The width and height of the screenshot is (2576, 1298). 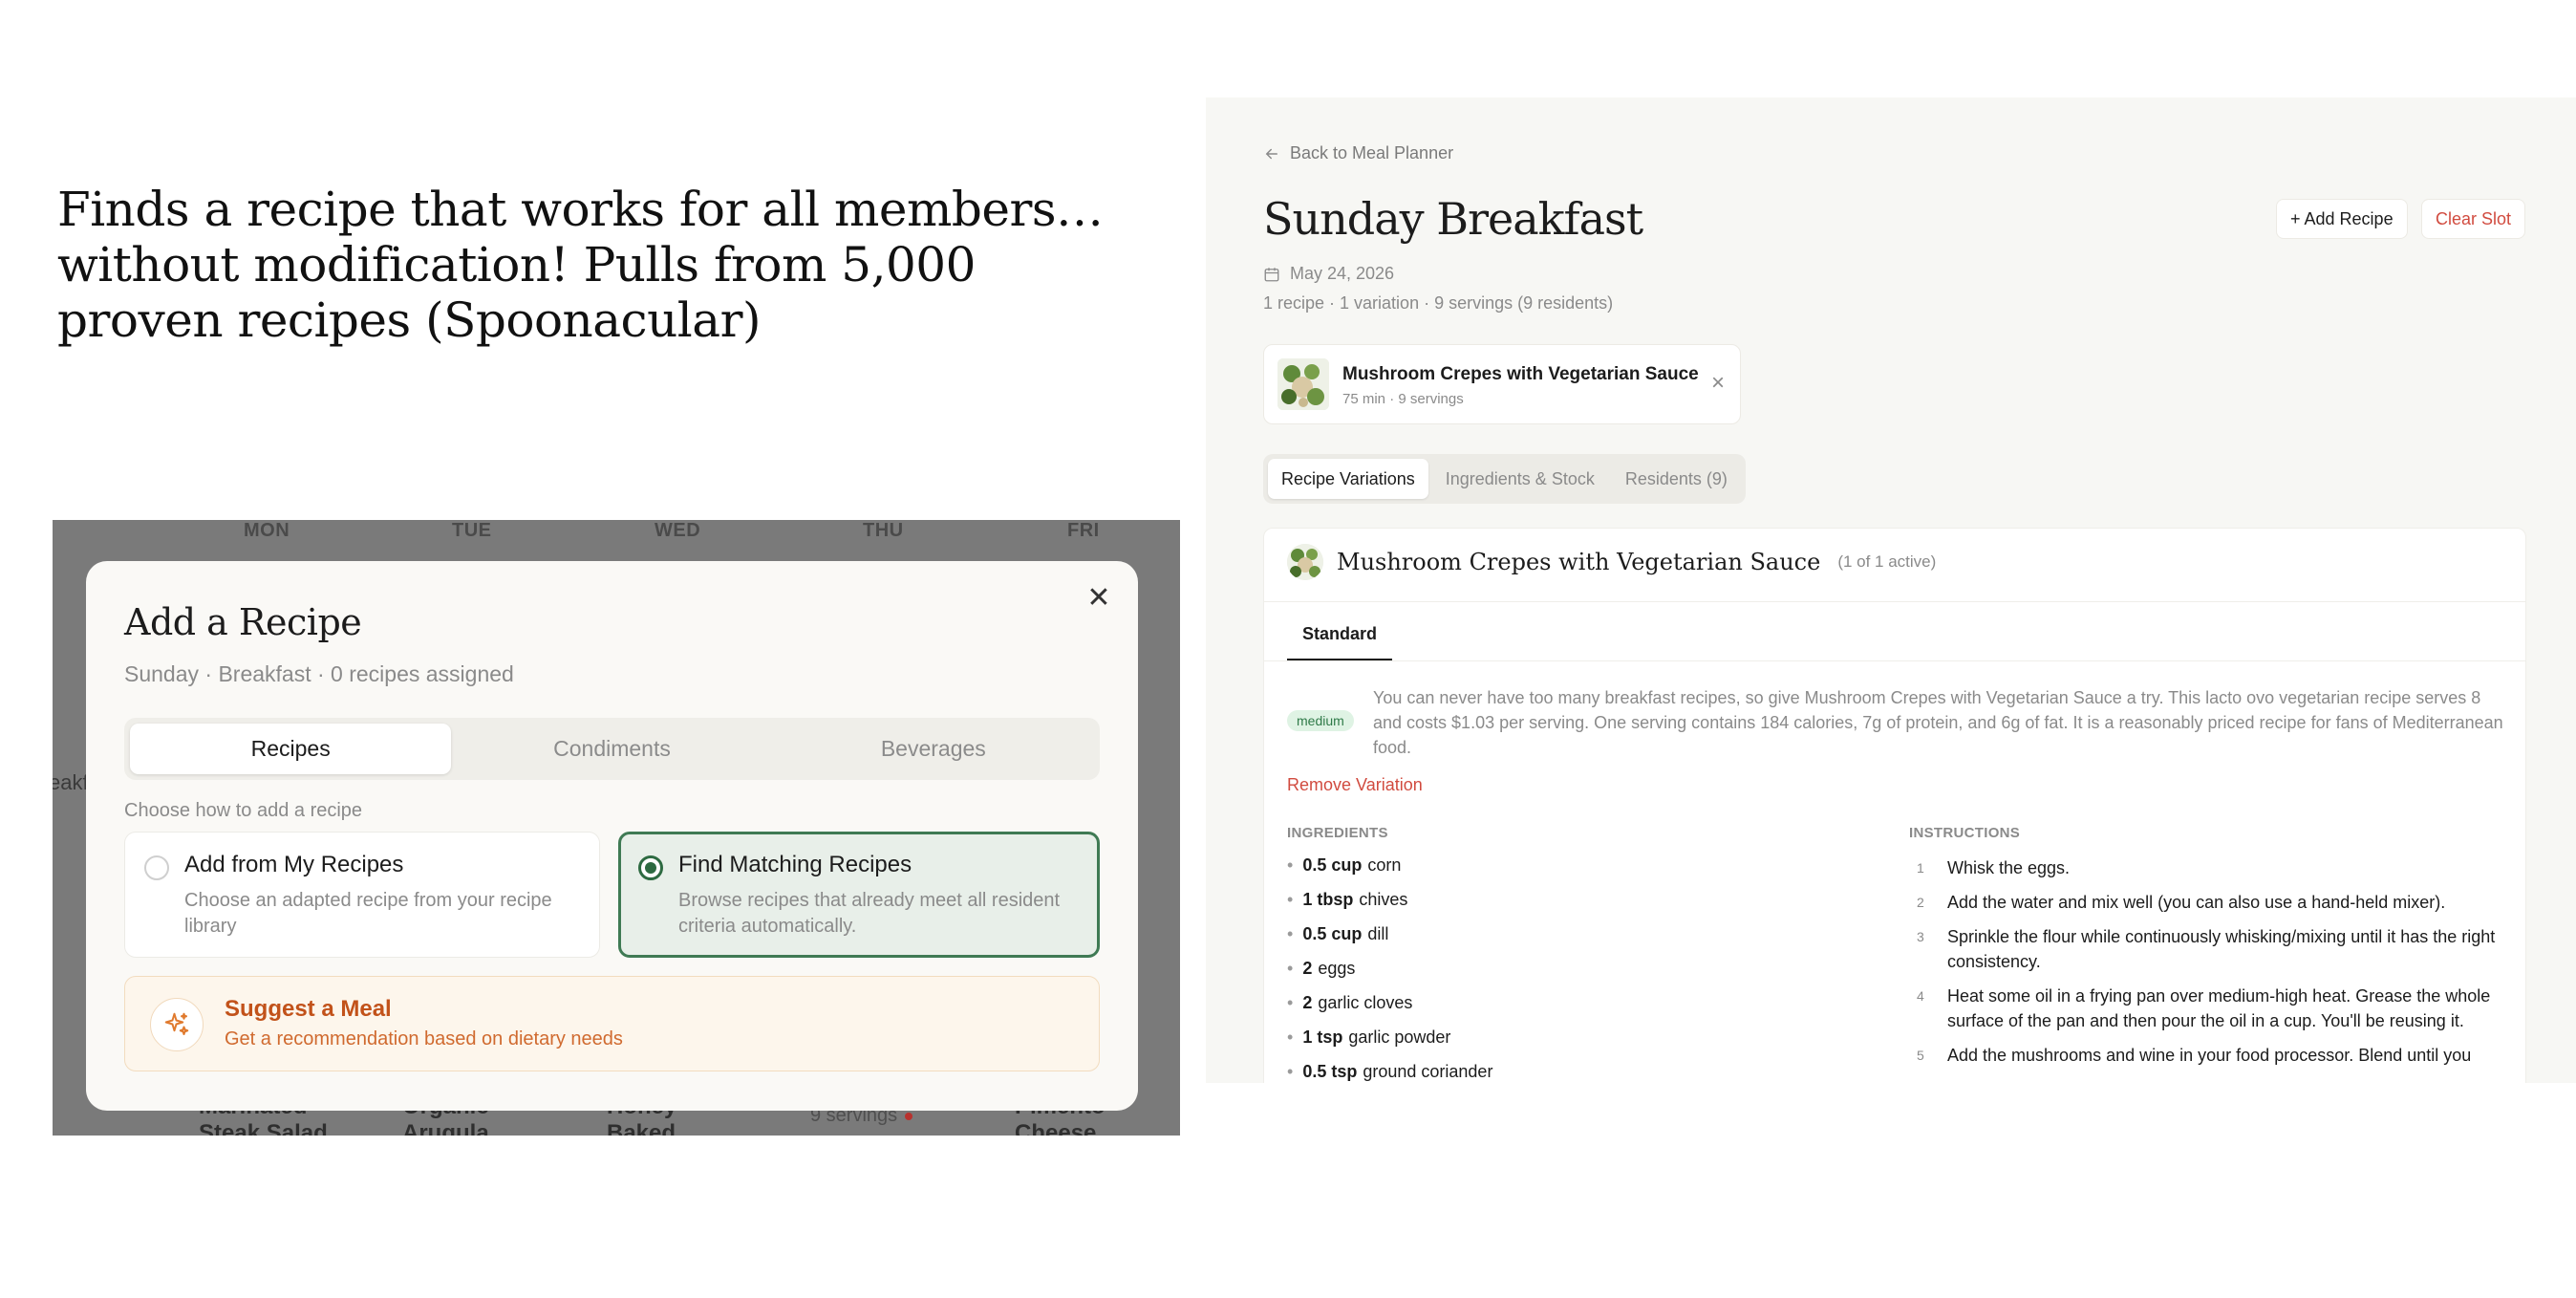 I want to click on row-label-fragment: eakf, so click(x=71, y=782).